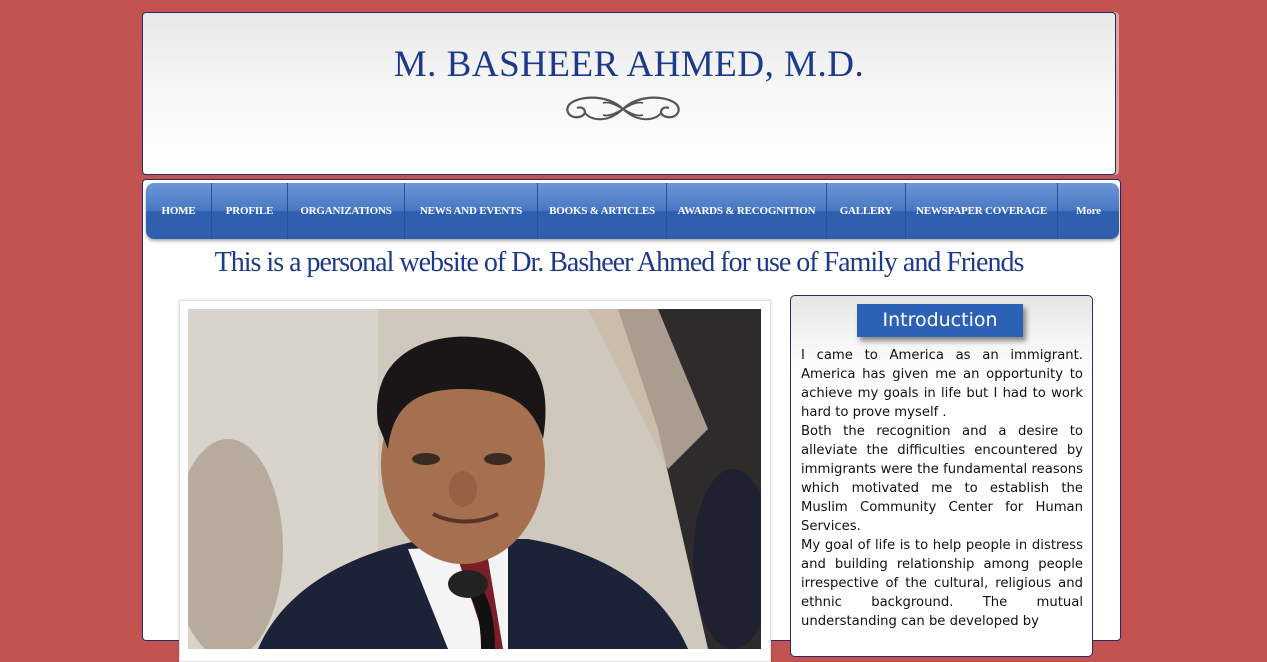 The height and width of the screenshot is (662, 1267). Describe the element at coordinates (179, 211) in the screenshot. I see `nav-item-home: HOME` at that location.